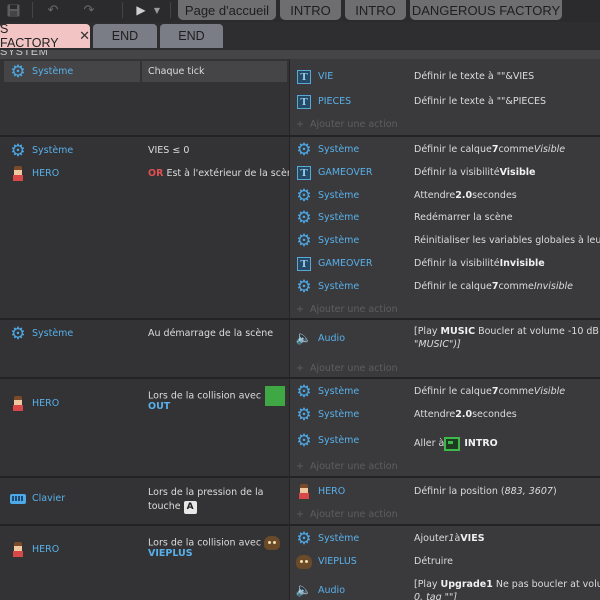 The width and height of the screenshot is (600, 600). What do you see at coordinates (474, 76) in the screenshot?
I see `action-text: Définir le texte à ""&VIES` at bounding box center [474, 76].